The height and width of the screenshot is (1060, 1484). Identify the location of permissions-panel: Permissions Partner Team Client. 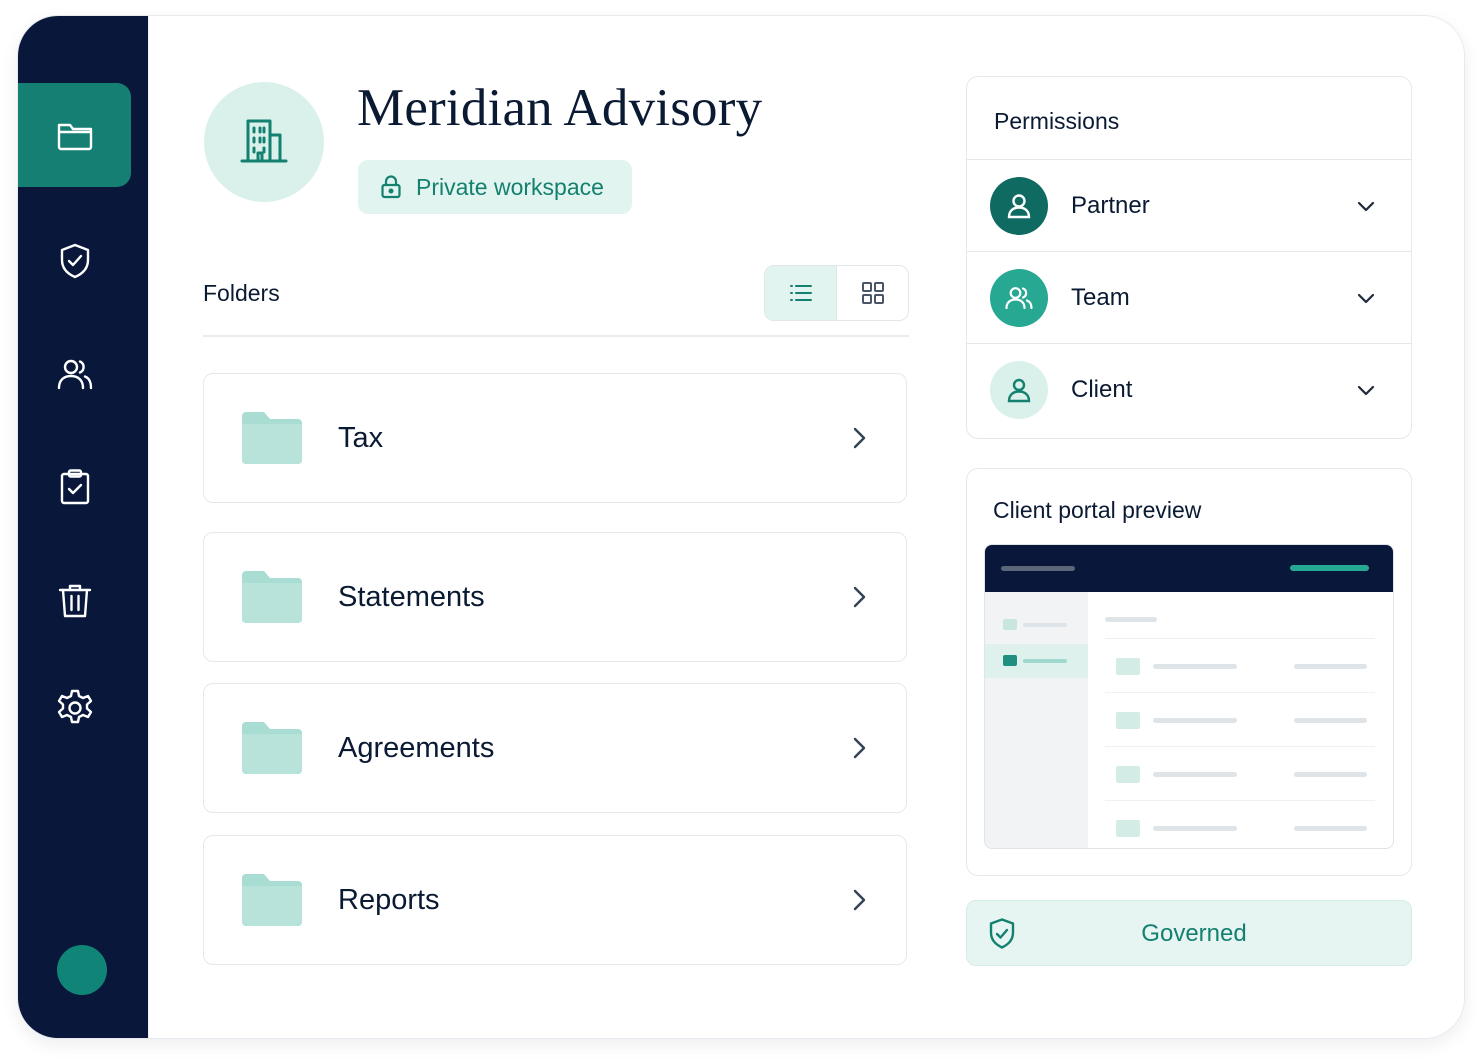
(1189, 257).